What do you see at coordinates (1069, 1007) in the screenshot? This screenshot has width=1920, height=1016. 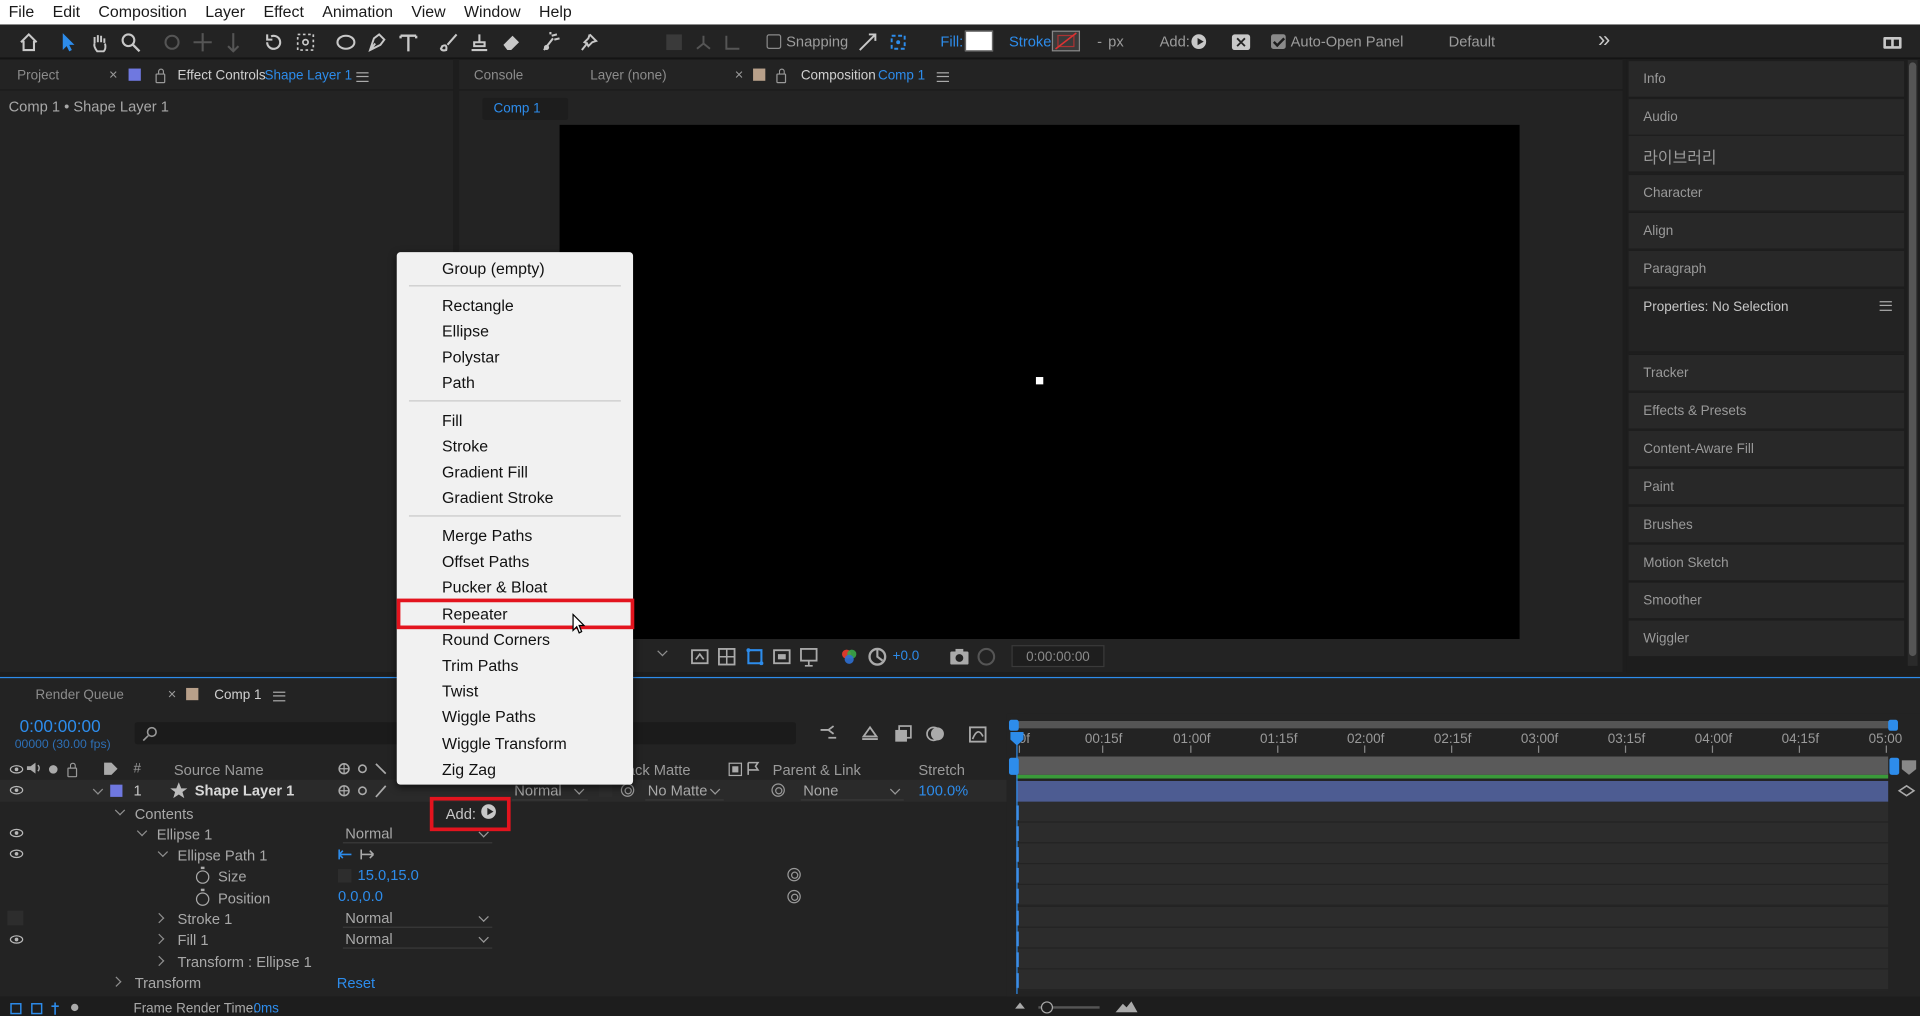 I see `zoom-slider` at bounding box center [1069, 1007].